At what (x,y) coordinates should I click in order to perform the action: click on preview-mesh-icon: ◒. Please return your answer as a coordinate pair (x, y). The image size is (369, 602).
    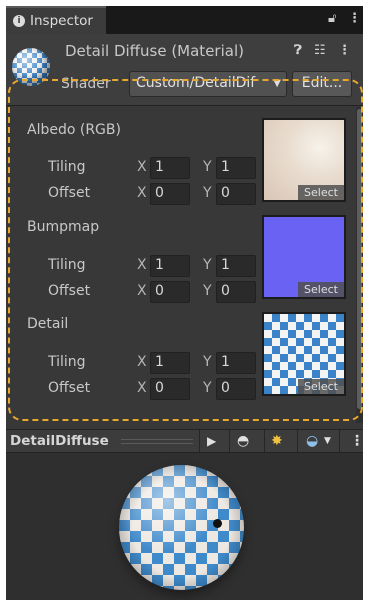
    Looking at the image, I should click on (312, 441).